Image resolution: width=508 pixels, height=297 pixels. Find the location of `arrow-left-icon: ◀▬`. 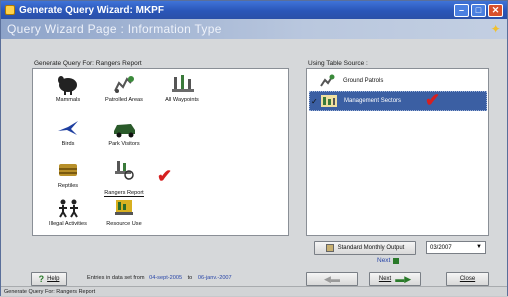

arrow-left-icon: ◀▬ is located at coordinates (332, 278).